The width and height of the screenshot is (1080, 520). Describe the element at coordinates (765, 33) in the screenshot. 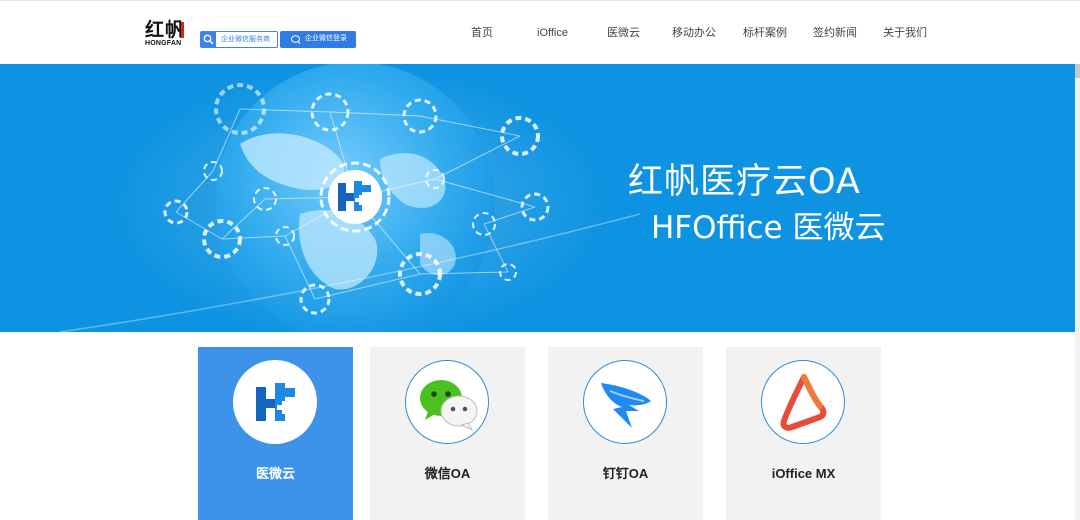

I see `nav-benchmark-cases: 标杆案例` at that location.